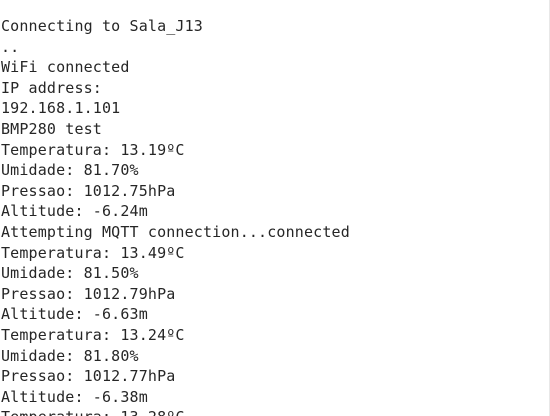 The width and height of the screenshot is (550, 416). I want to click on output-line: Temperatura: 13.28ºC, so click(175, 411).